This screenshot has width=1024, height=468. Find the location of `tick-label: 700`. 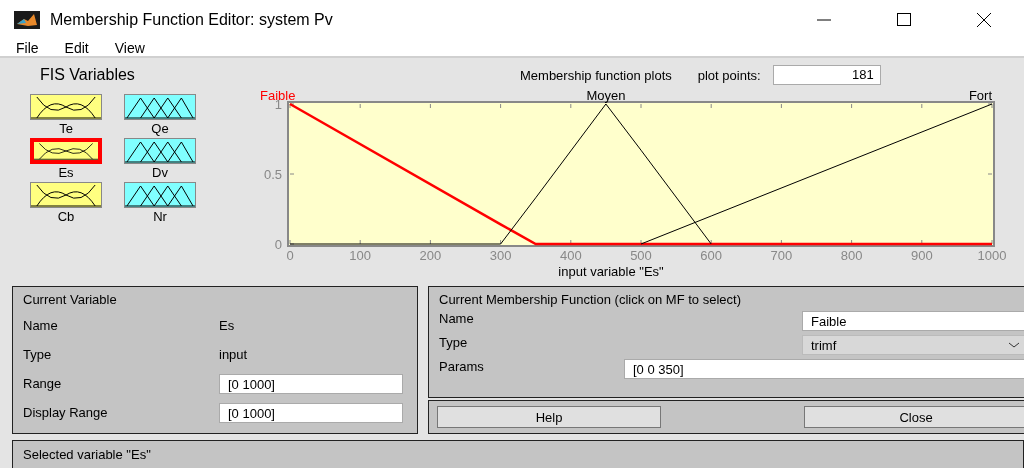

tick-label: 700 is located at coordinates (781, 255).